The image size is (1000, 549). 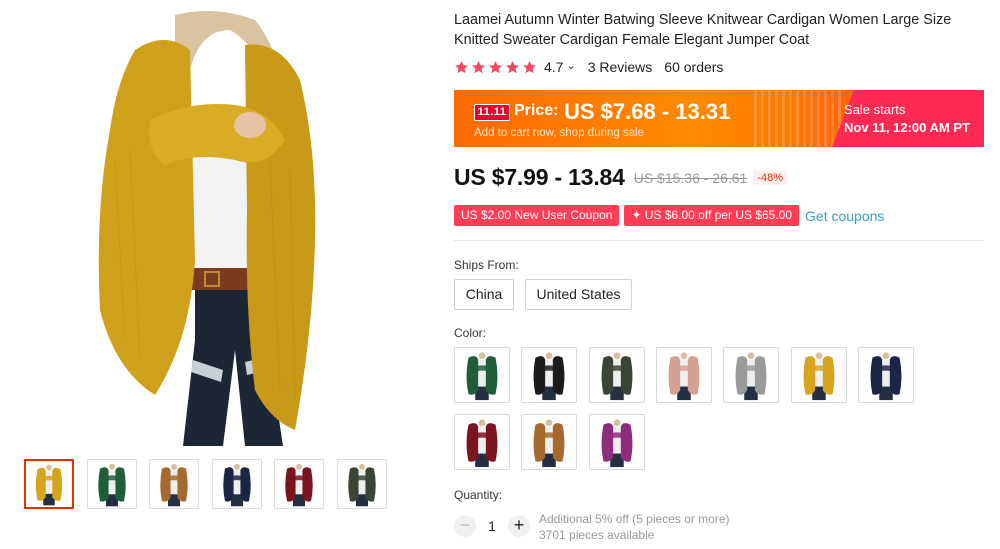 I want to click on ship-option-united-states: United States, so click(x=578, y=294).